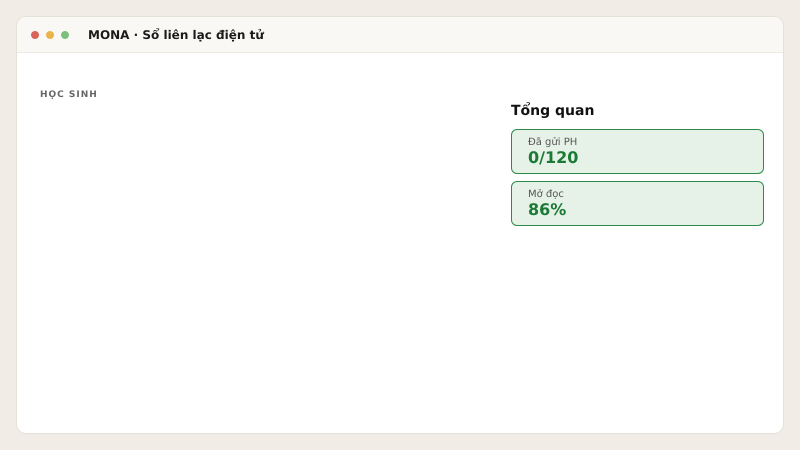 The width and height of the screenshot is (800, 450). I want to click on close-button, so click(35, 34).